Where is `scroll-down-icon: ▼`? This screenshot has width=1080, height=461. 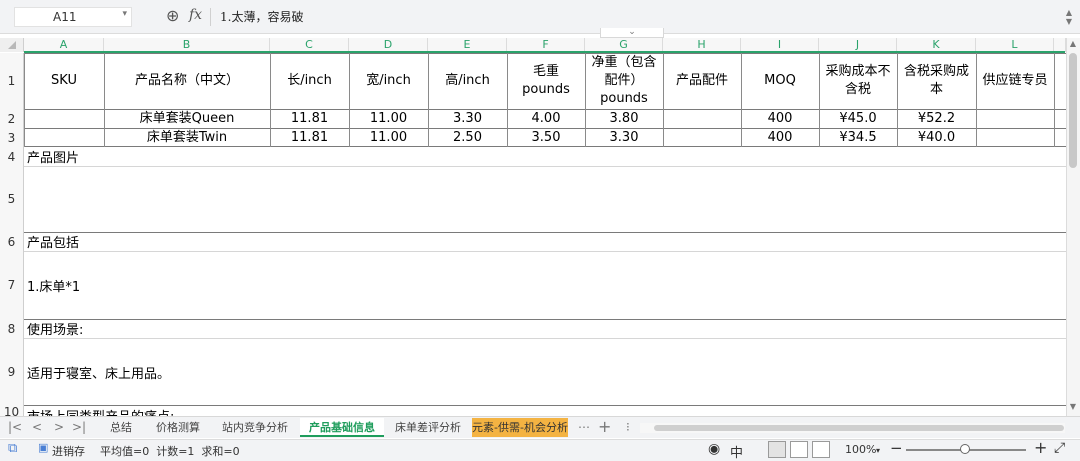
scroll-down-icon: ▼ is located at coordinates (1073, 406).